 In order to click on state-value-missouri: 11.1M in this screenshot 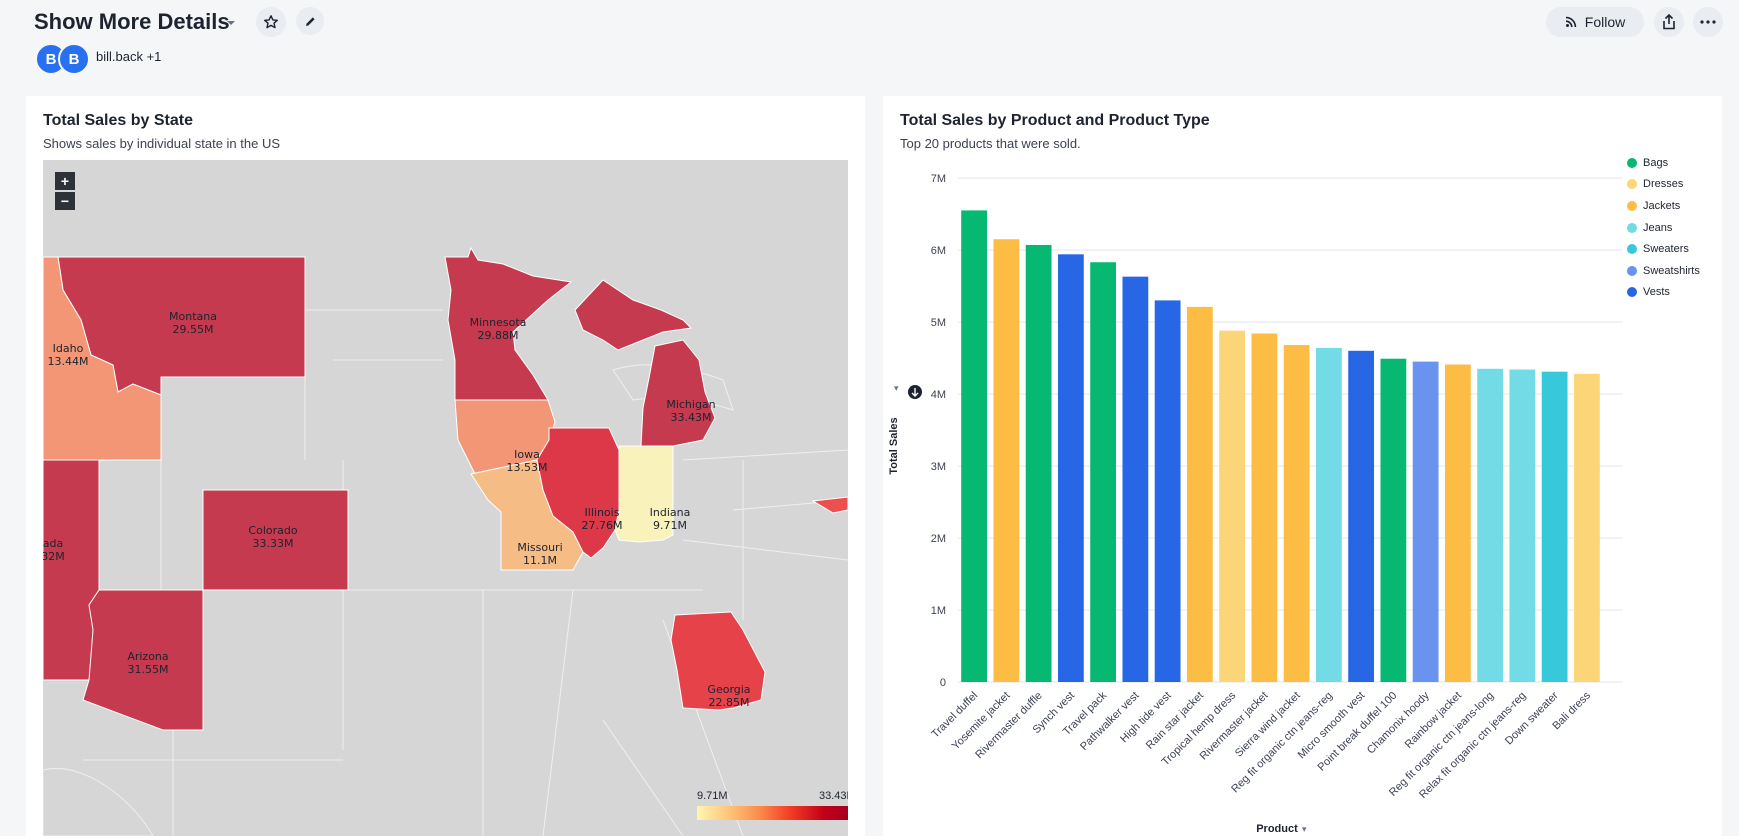, I will do `click(540, 560)`.